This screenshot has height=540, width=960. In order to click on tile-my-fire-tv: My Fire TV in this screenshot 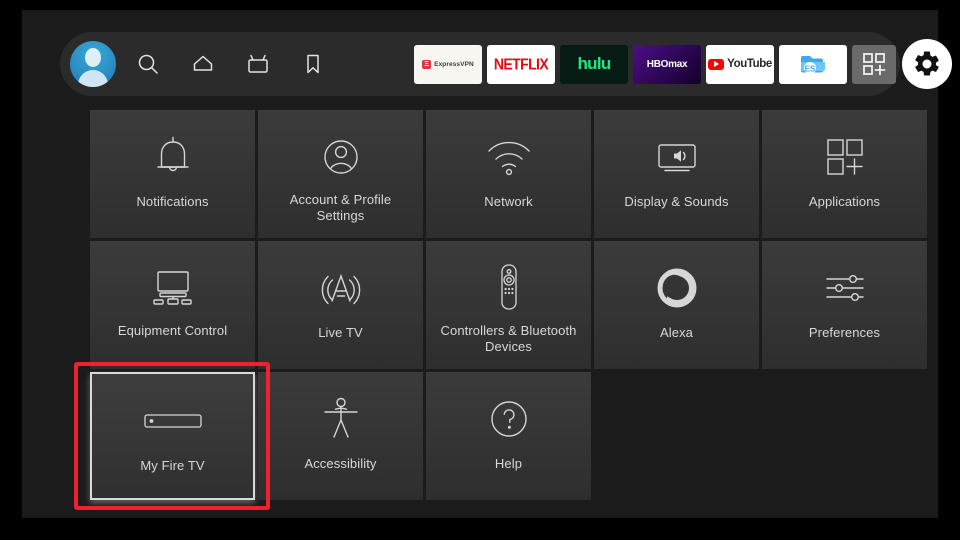, I will do `click(172, 436)`.